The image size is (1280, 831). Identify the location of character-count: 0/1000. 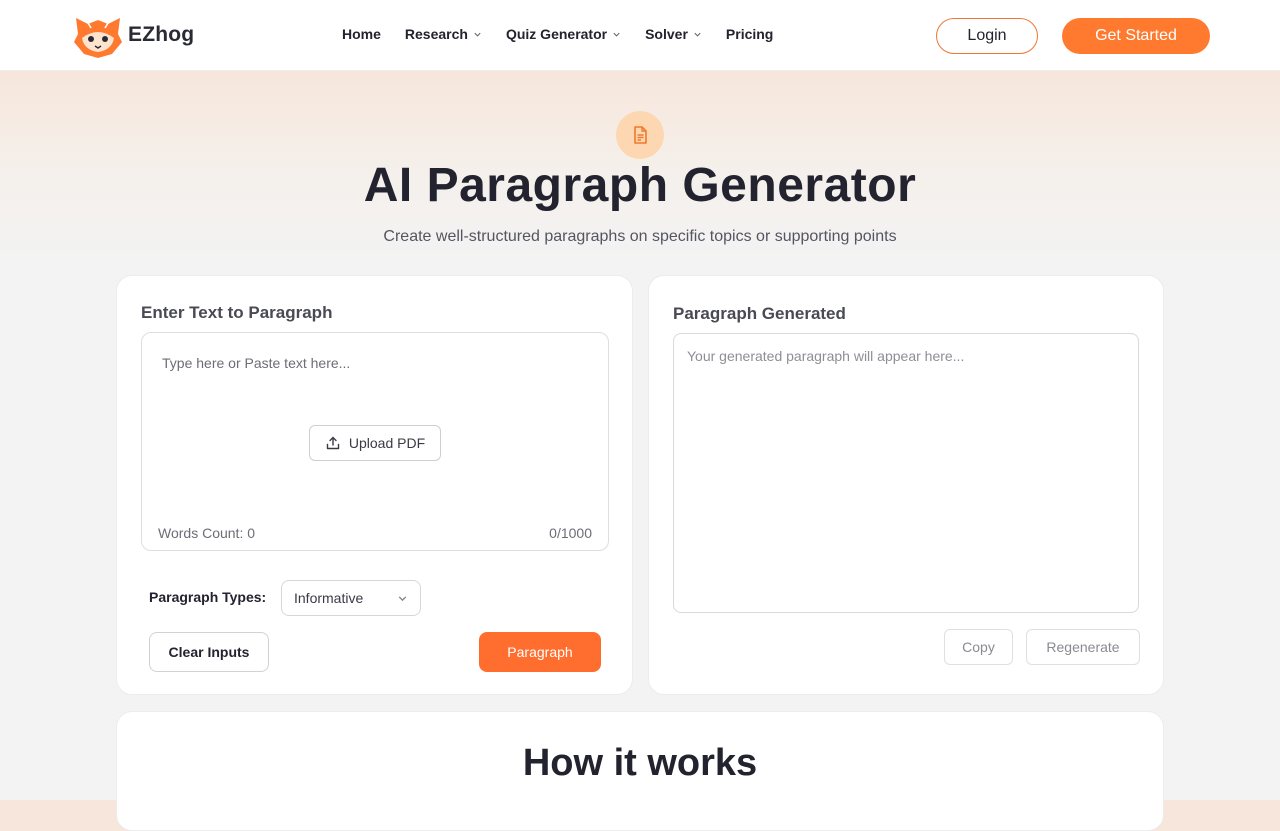
(570, 533).